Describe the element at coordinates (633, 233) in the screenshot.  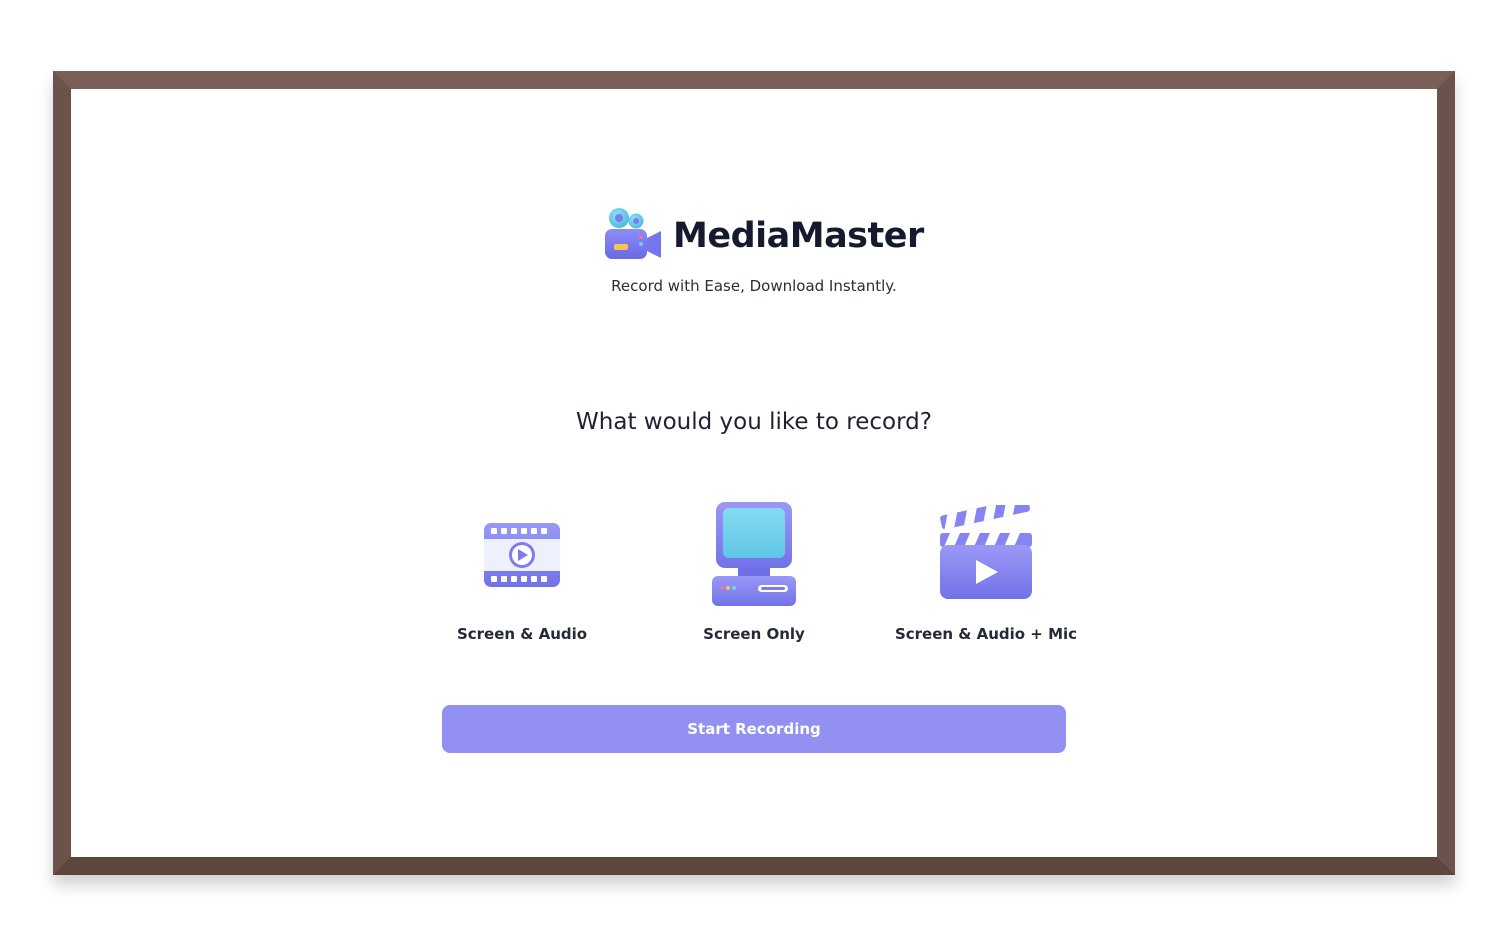
I see `video-camera-icon` at that location.